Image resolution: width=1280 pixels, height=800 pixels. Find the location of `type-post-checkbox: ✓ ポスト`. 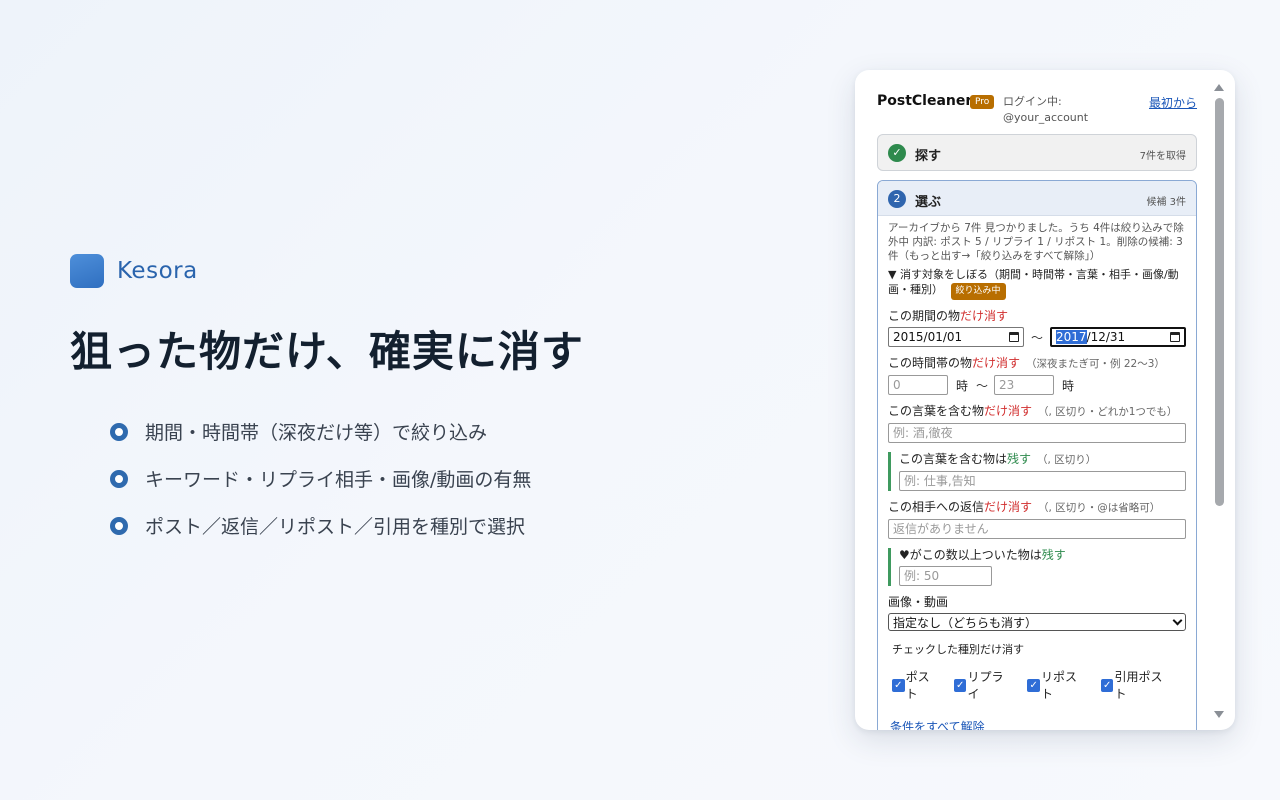

type-post-checkbox: ✓ ポスト is located at coordinates (916, 685).